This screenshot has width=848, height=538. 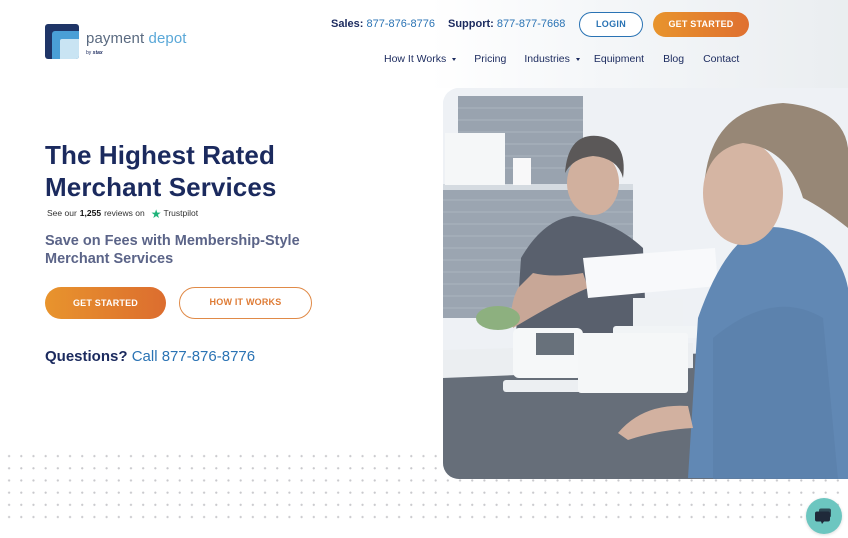 I want to click on support-phone: Support: 877-877-7668, so click(x=506, y=24).